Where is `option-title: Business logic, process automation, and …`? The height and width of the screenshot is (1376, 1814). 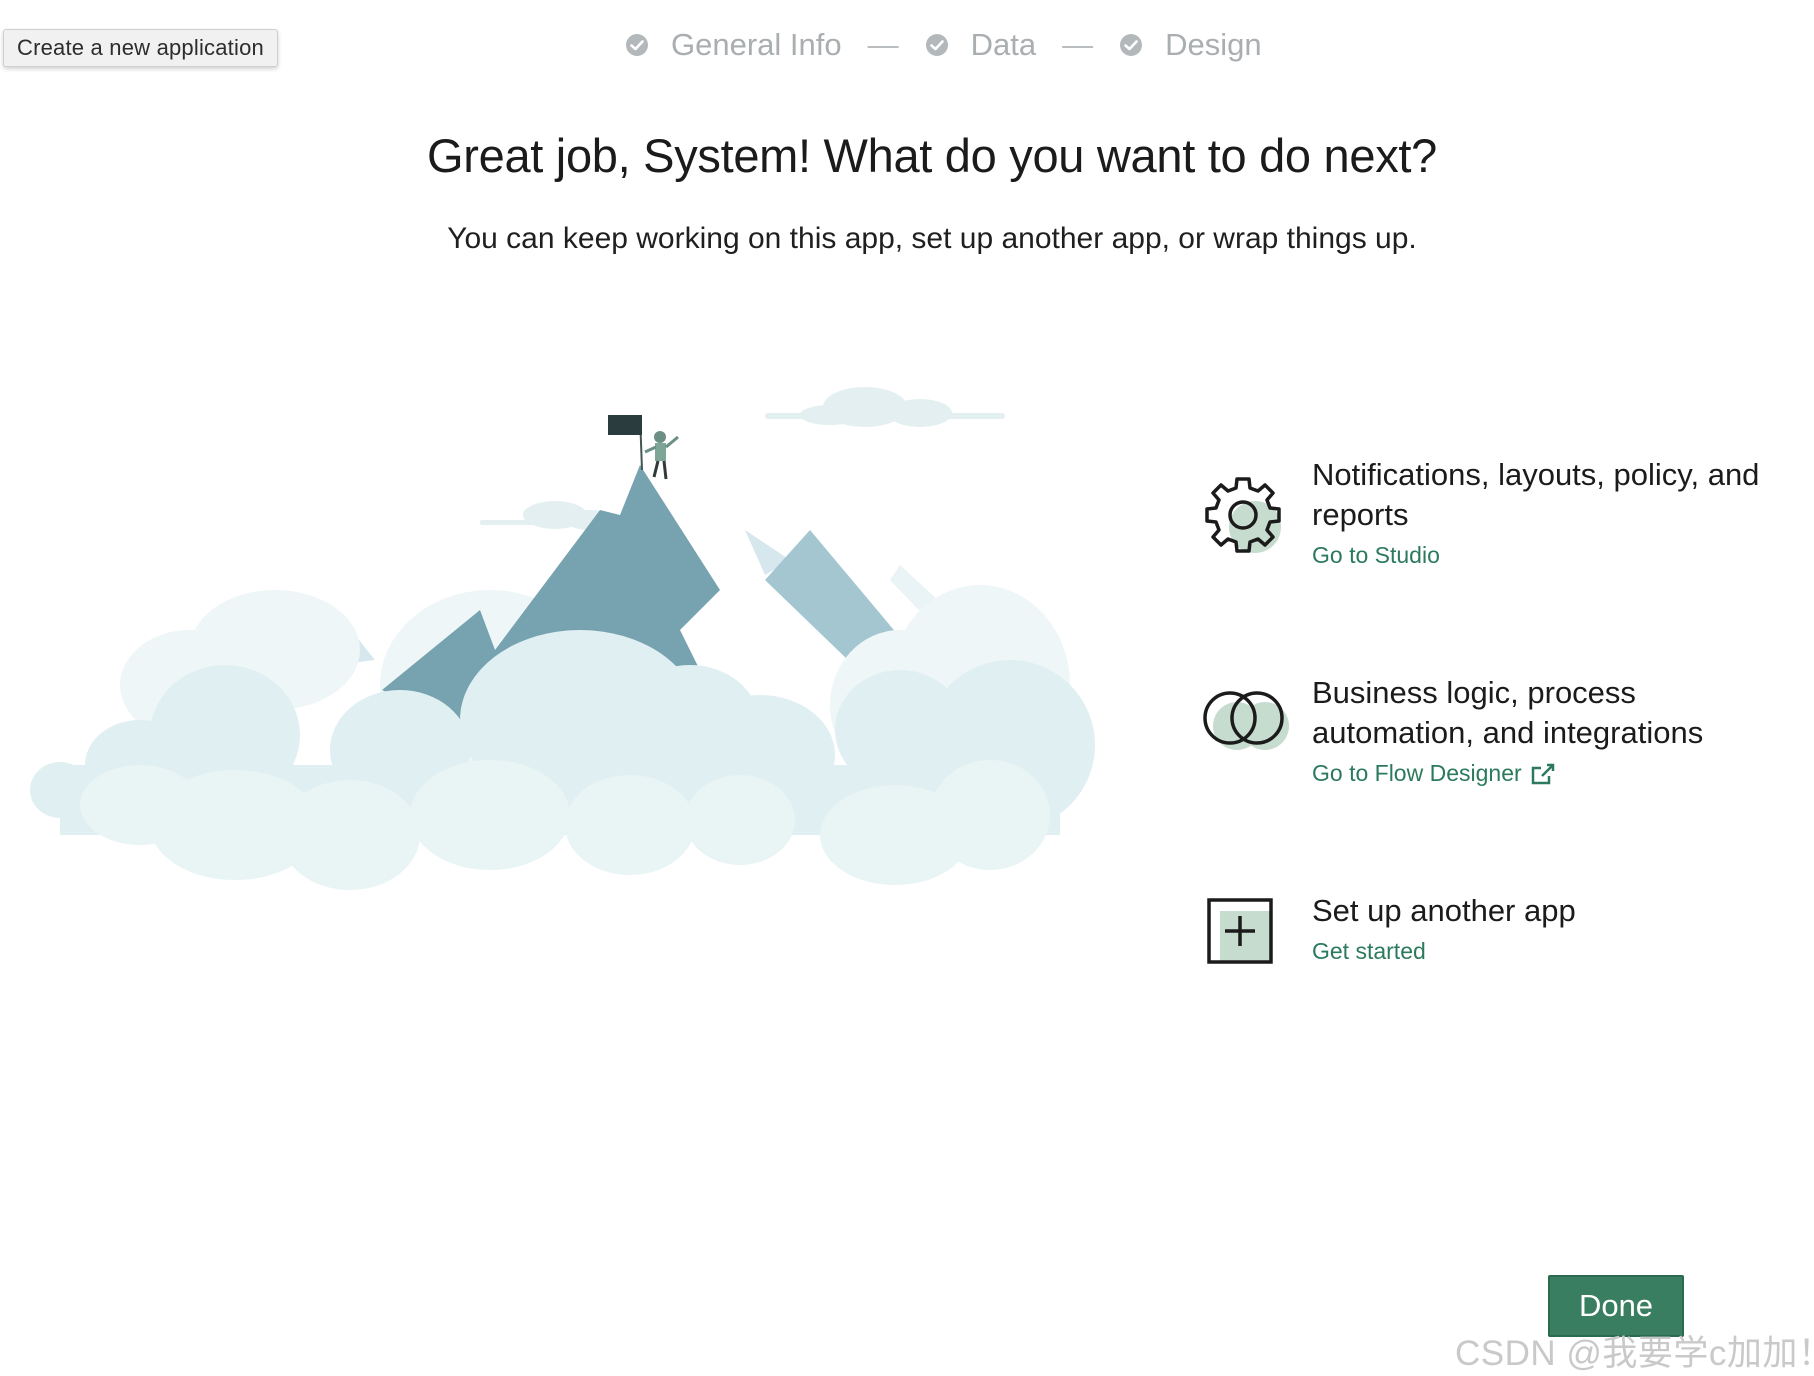 option-title: Business logic, process automation, and … is located at coordinates (1508, 712).